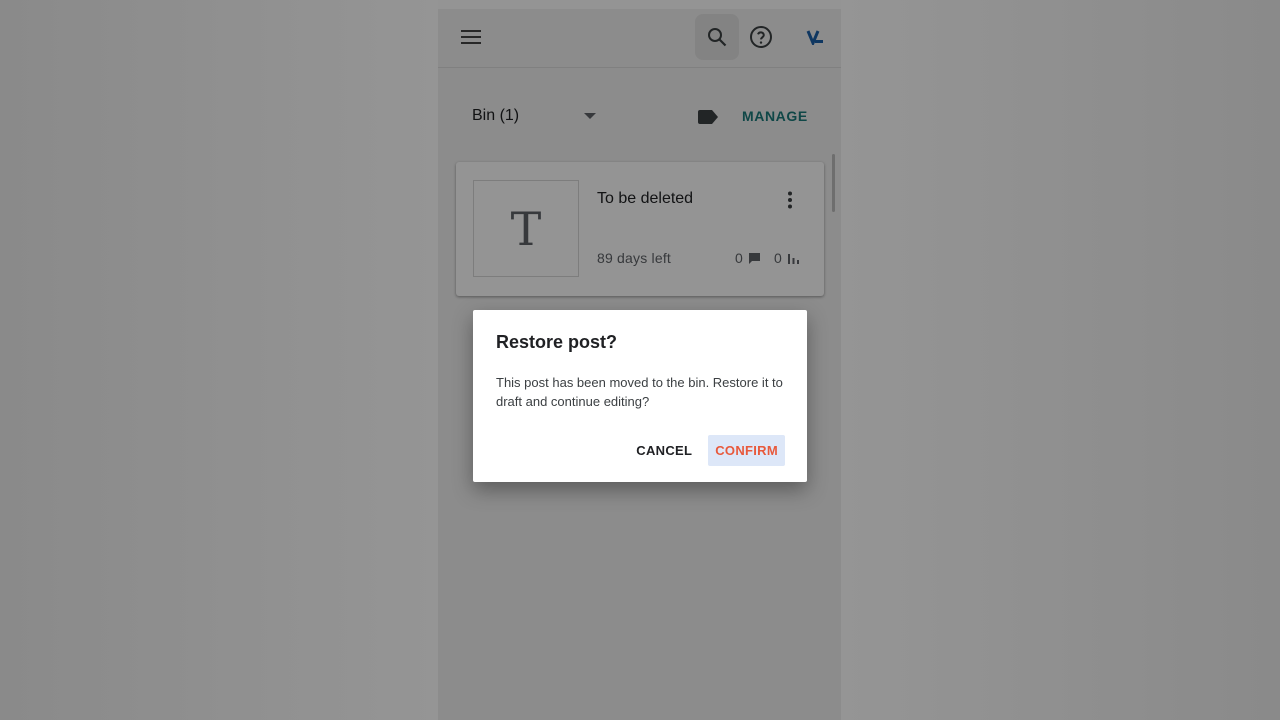 The height and width of the screenshot is (720, 1280). I want to click on confirm-button: CONFIRM, so click(746, 450).